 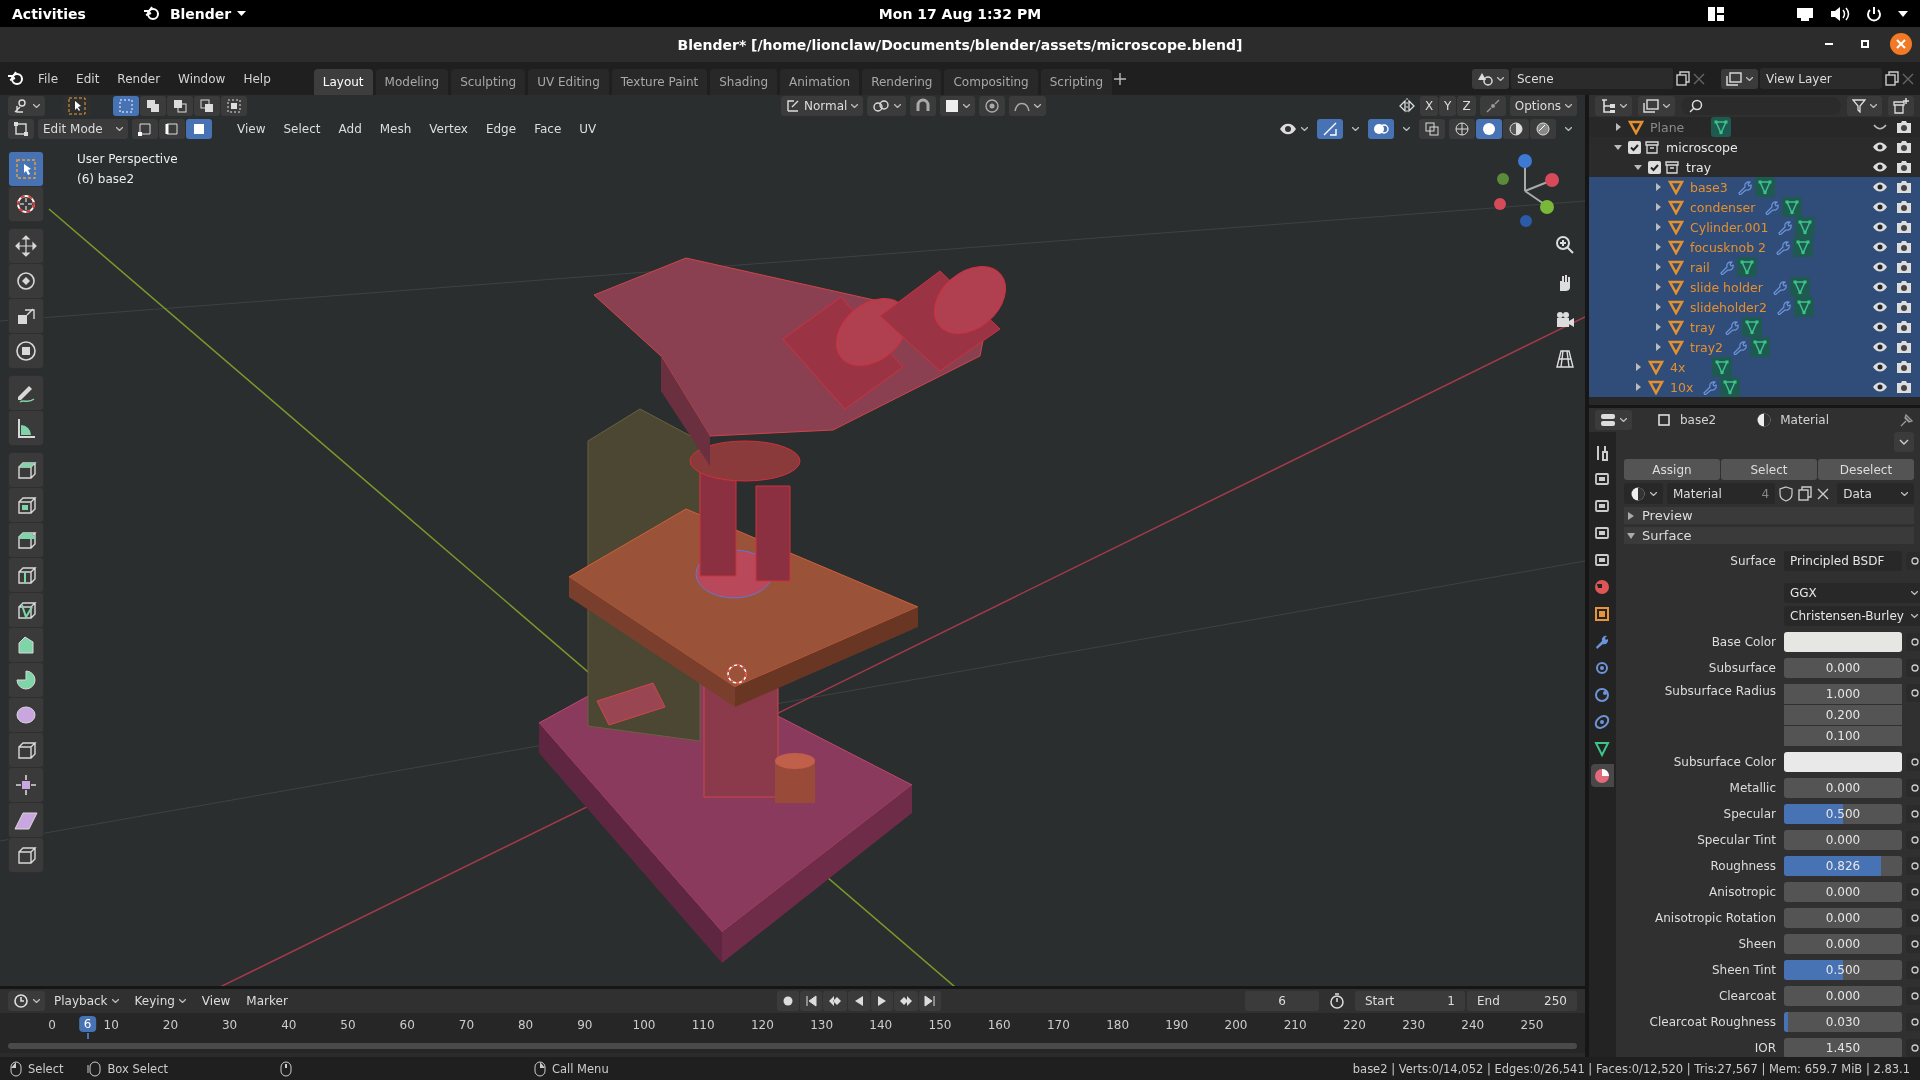 What do you see at coordinates (343, 81) in the screenshot?
I see `workspace-tab: Layout` at bounding box center [343, 81].